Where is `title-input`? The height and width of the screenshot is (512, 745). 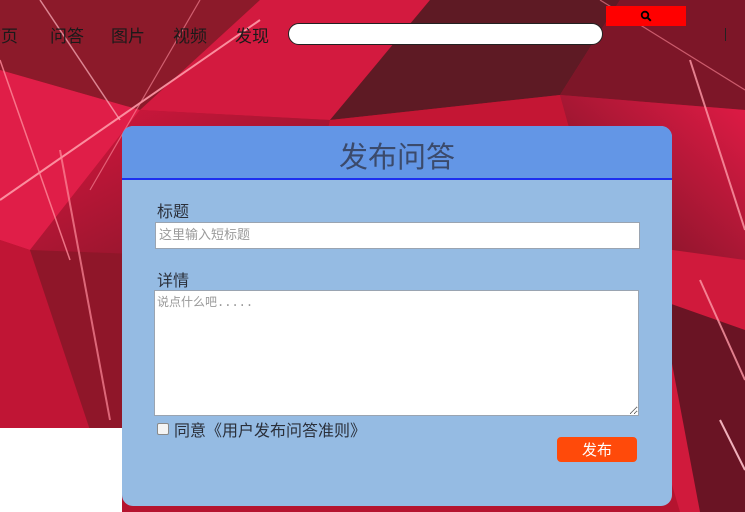 title-input is located at coordinates (397, 235).